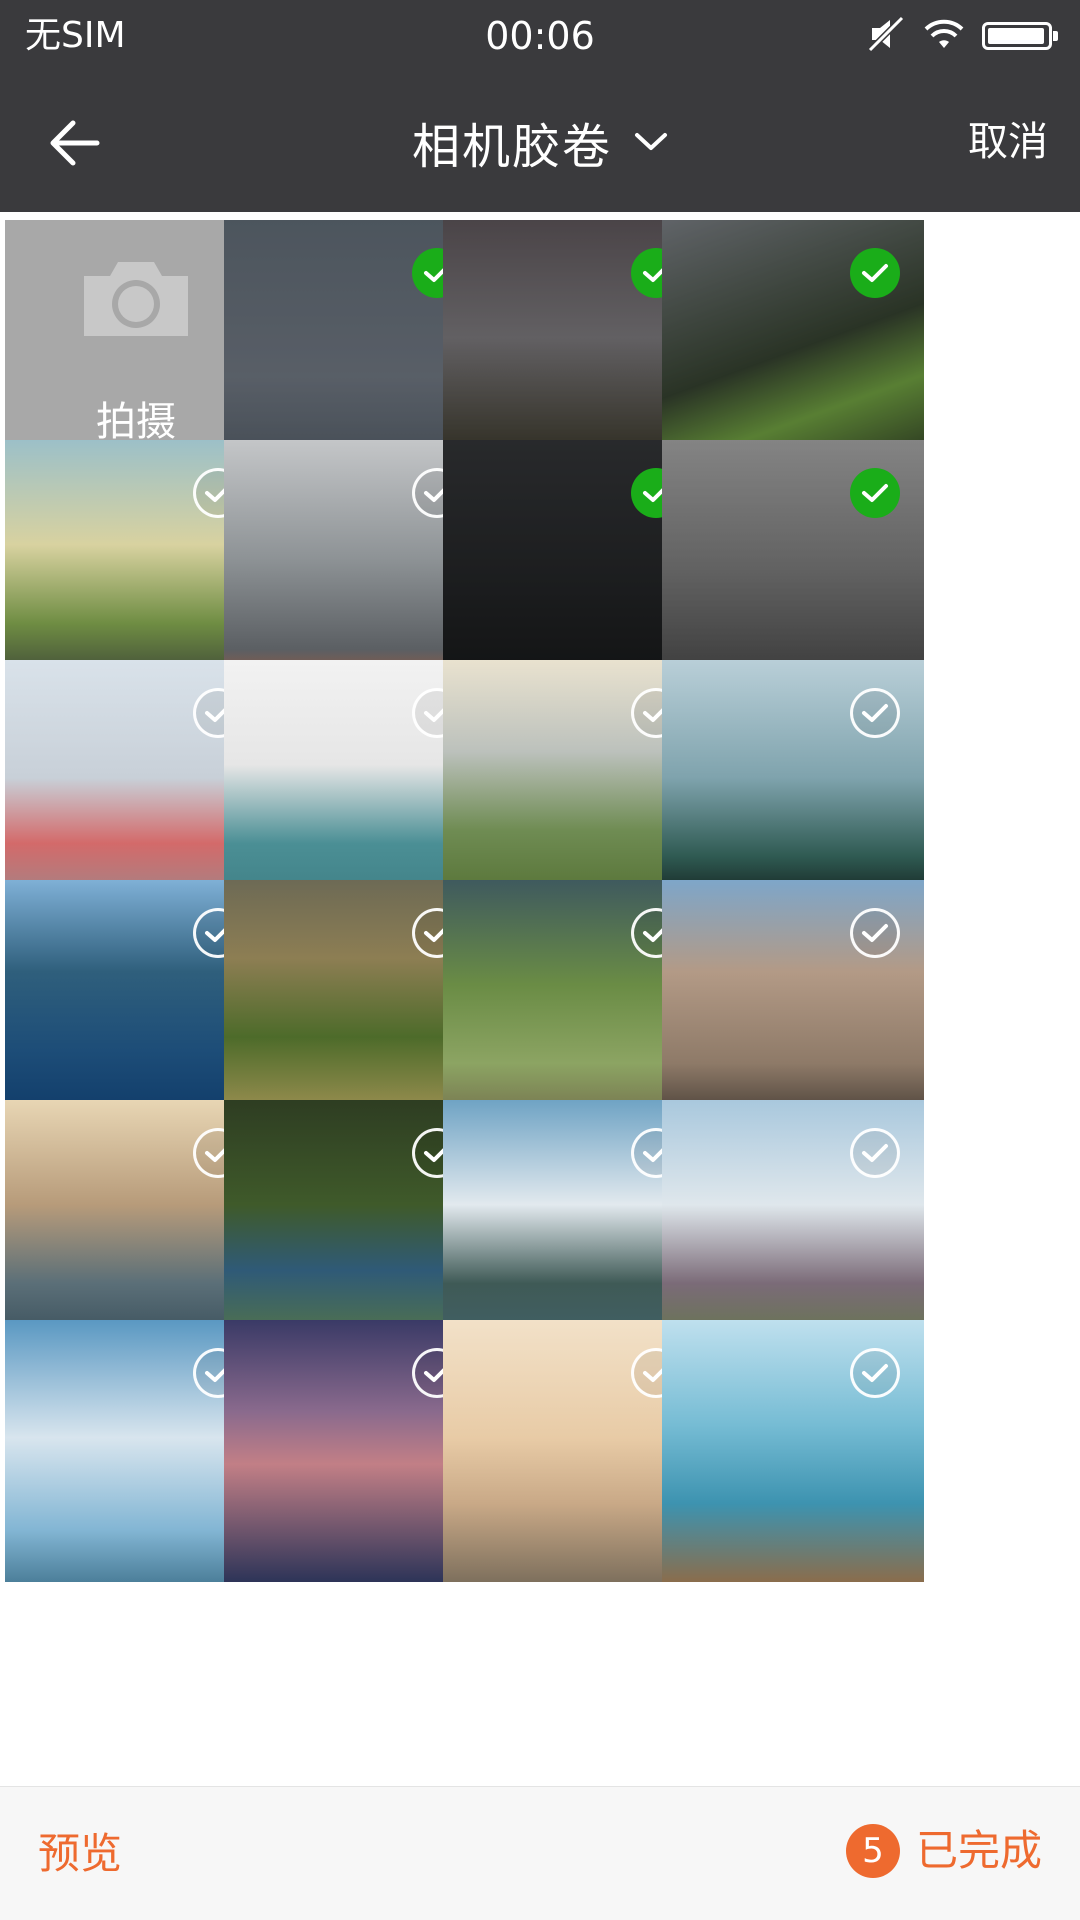 The image size is (1080, 1920). What do you see at coordinates (978, 1850) in the screenshot?
I see `done-label: 已完成` at bounding box center [978, 1850].